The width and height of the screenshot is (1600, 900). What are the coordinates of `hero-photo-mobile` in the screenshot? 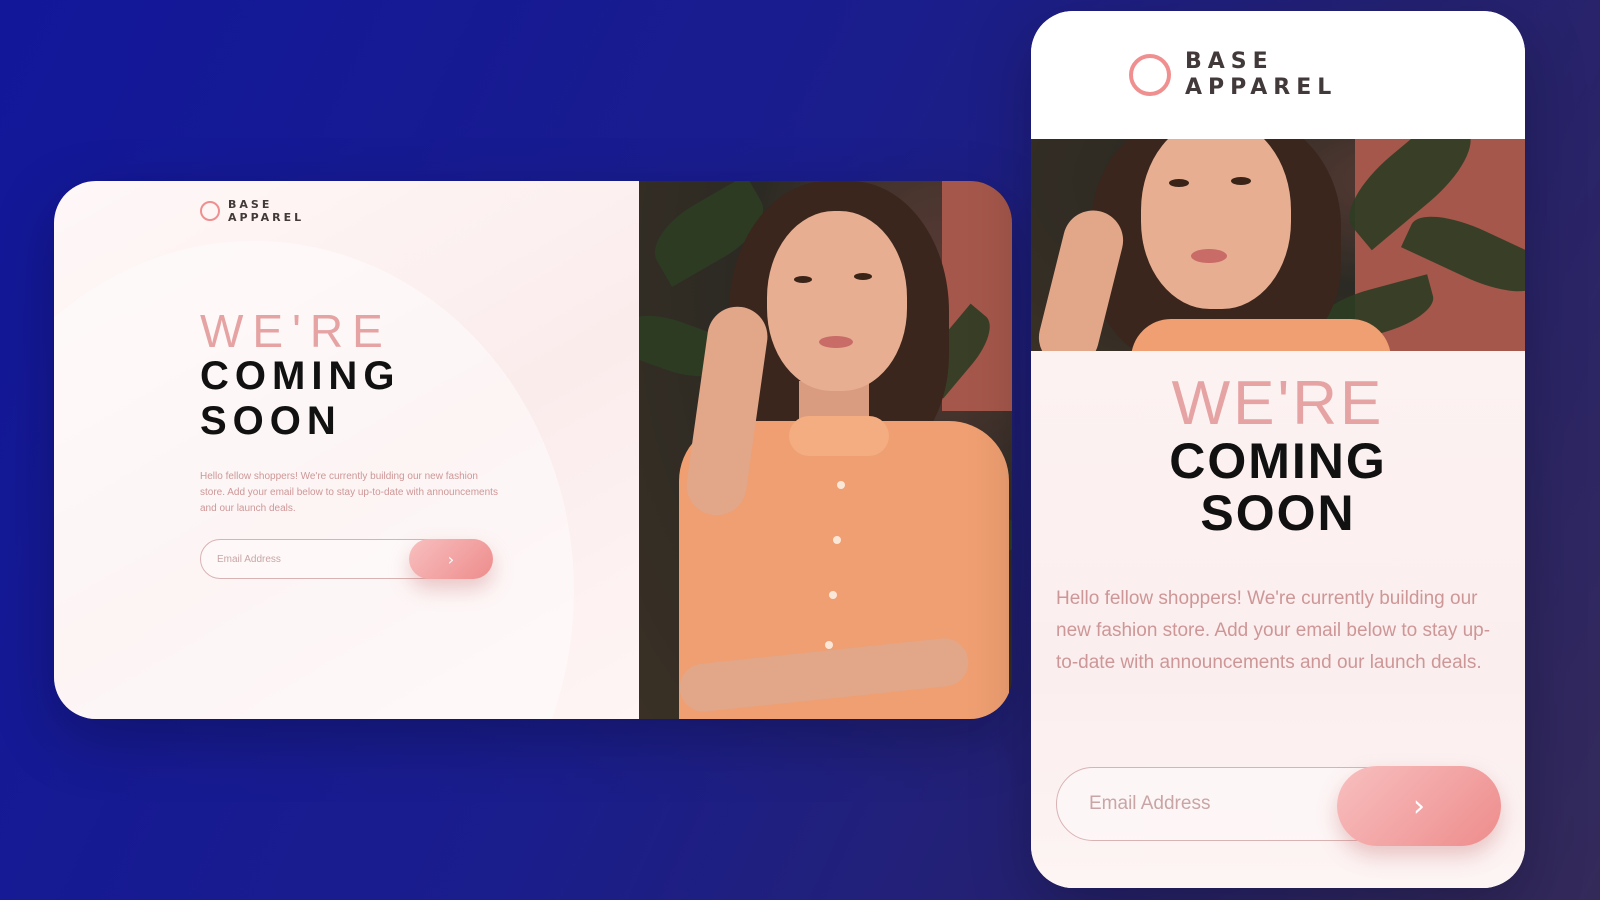 It's located at (1278, 245).